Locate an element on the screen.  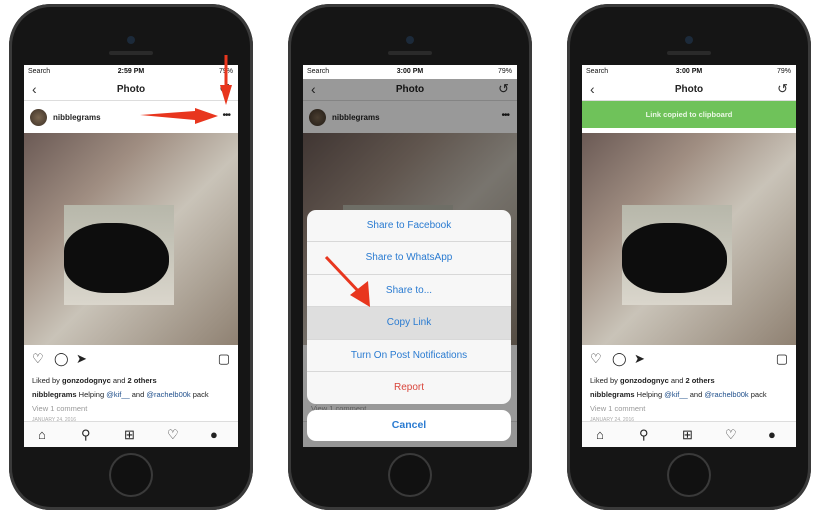
arrow-copylink-annotation is located at coordinates (349, 285).